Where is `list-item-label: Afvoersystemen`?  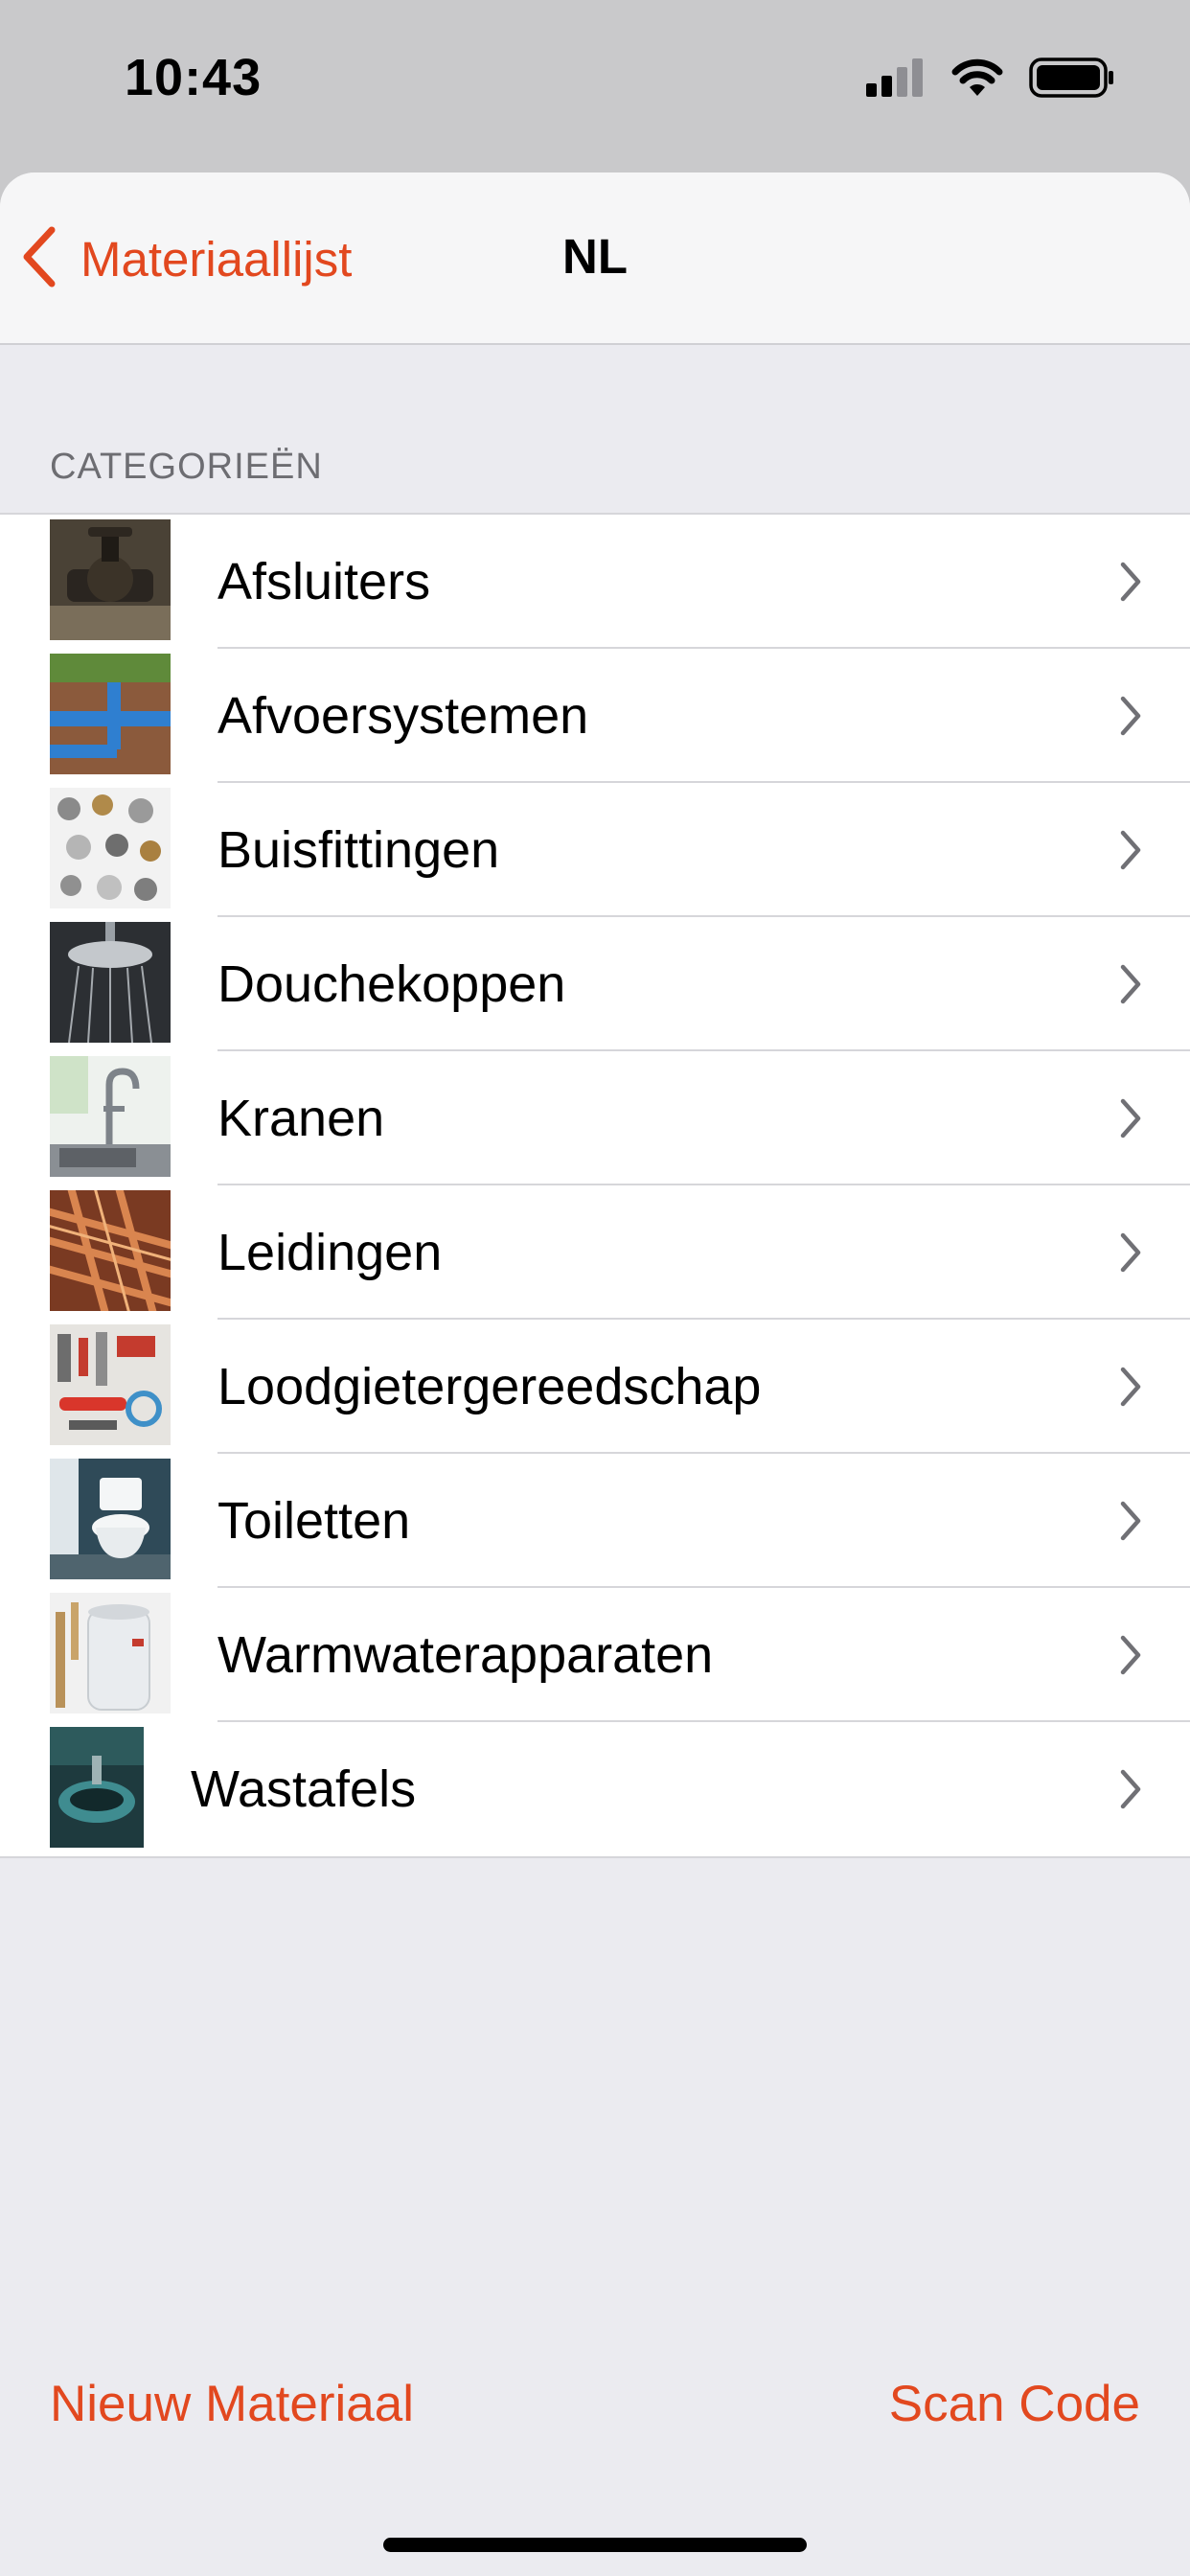
list-item-label: Afvoersystemen is located at coordinates (403, 716).